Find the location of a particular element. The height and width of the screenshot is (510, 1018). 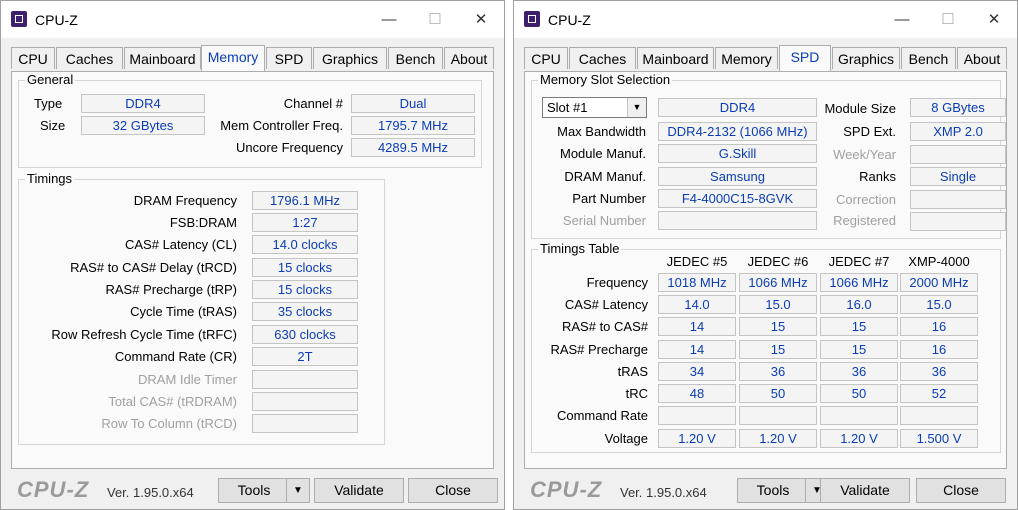

timing-cell: 48 is located at coordinates (697, 393).